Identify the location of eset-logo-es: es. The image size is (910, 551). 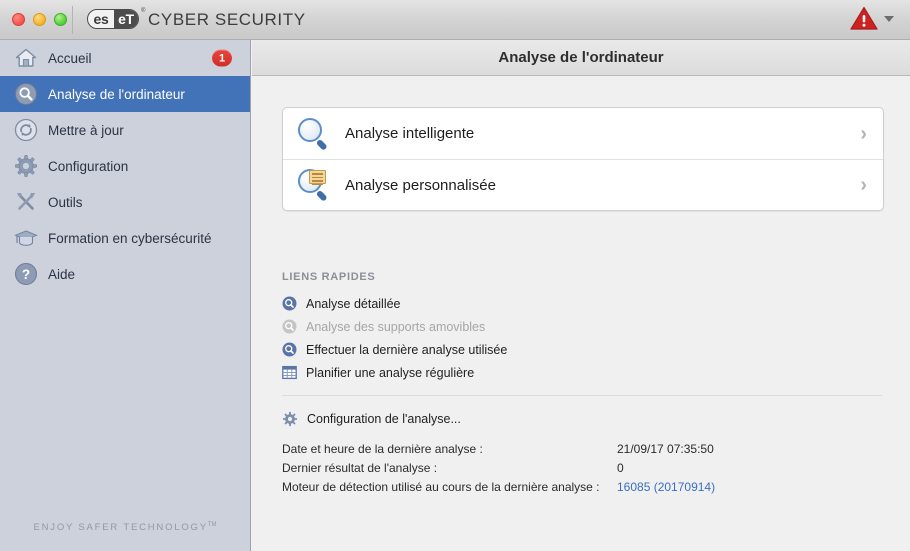
(101, 19).